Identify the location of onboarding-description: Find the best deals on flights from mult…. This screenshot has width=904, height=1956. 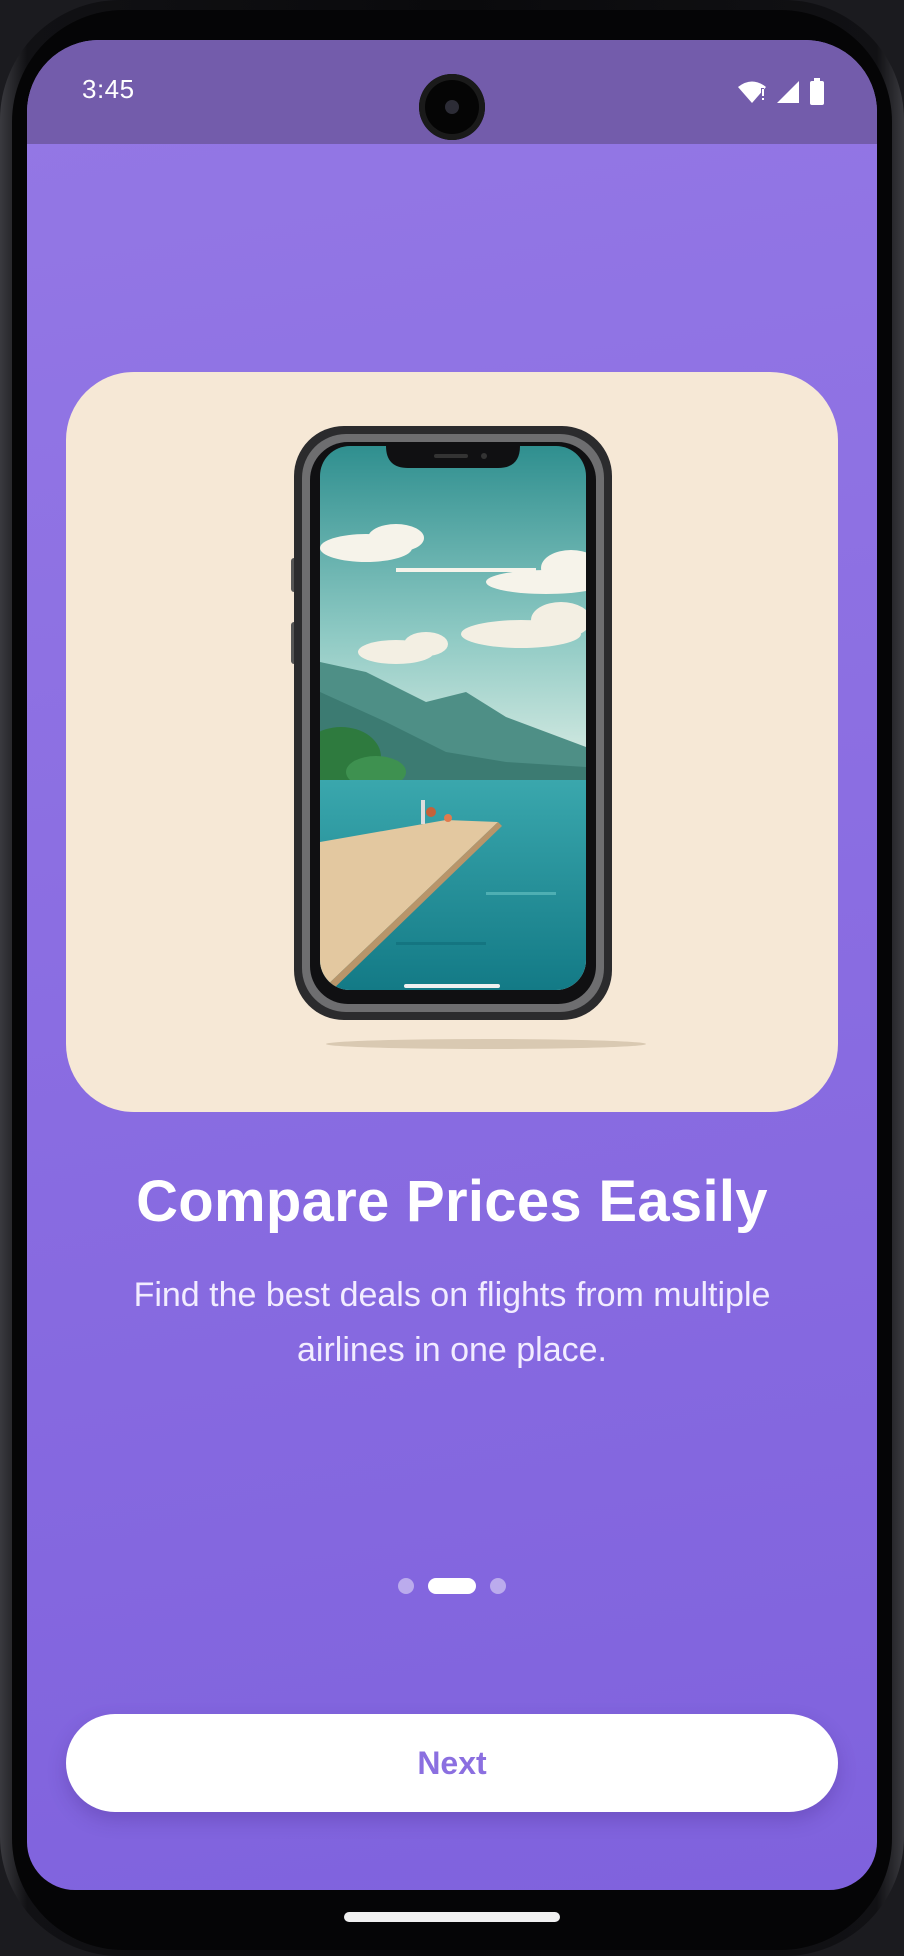
(452, 1322).